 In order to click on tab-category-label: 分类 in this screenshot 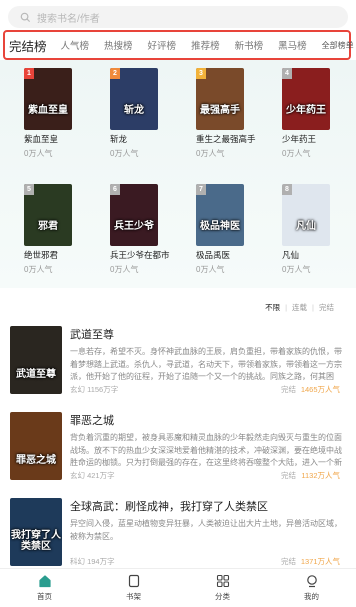, I will do `click(222, 596)`.